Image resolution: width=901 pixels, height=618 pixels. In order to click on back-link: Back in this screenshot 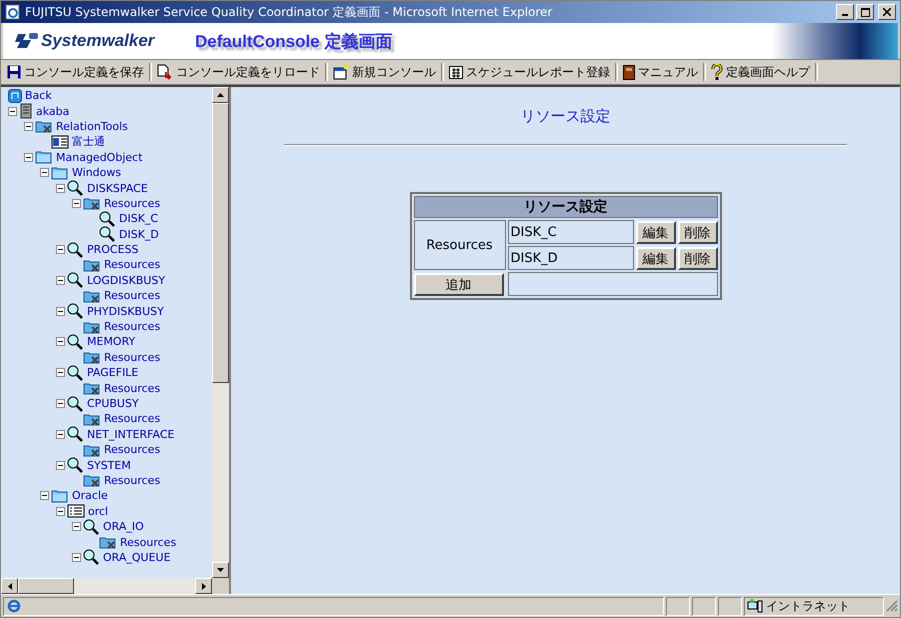, I will do `click(38, 95)`.